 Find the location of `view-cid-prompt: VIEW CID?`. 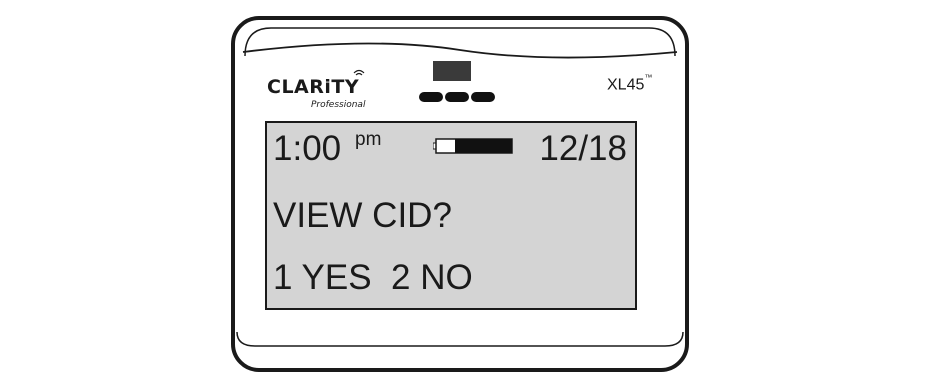

view-cid-prompt: VIEW CID? is located at coordinates (362, 215).